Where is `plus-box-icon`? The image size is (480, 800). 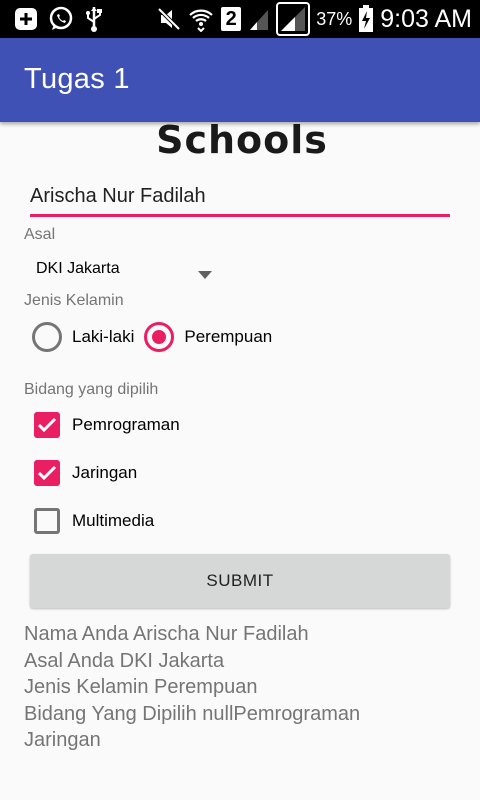
plus-box-icon is located at coordinates (26, 19).